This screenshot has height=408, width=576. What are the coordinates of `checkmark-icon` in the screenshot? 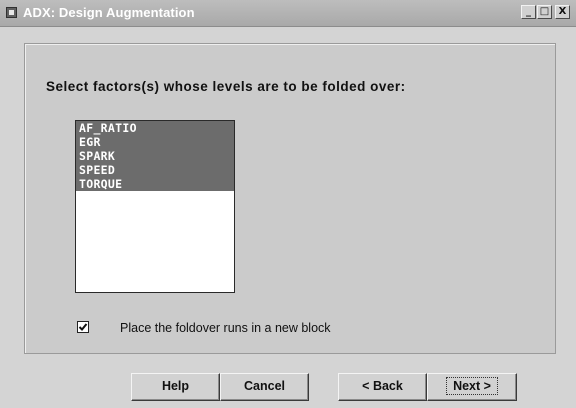 It's located at (83, 327).